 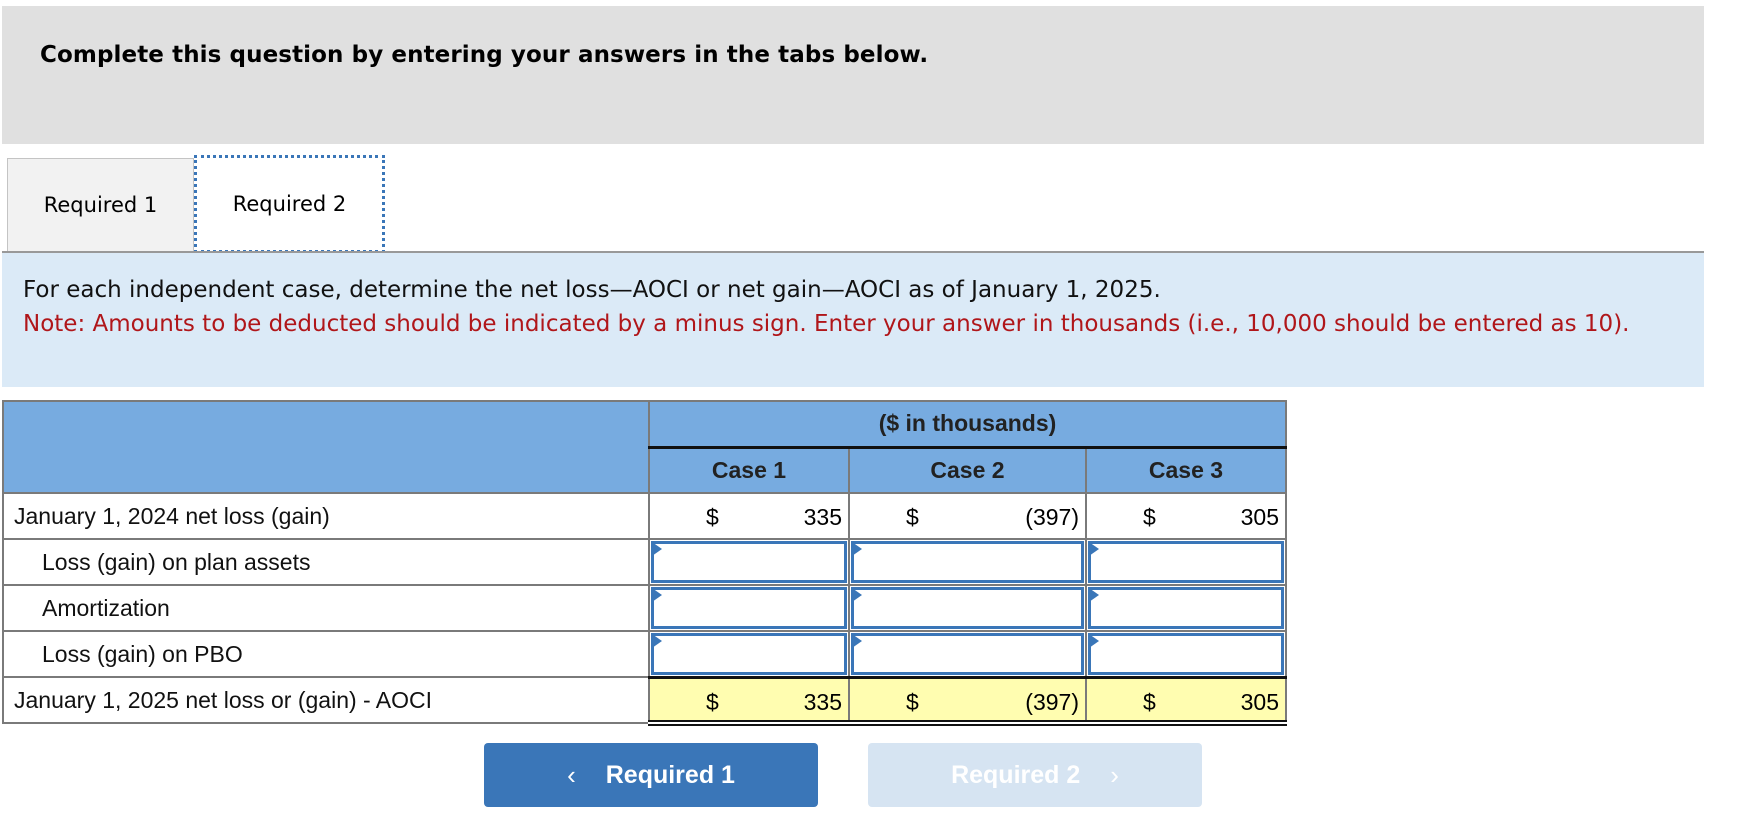 What do you see at coordinates (1016, 774) in the screenshot?
I see `next-button-label: Required 2` at bounding box center [1016, 774].